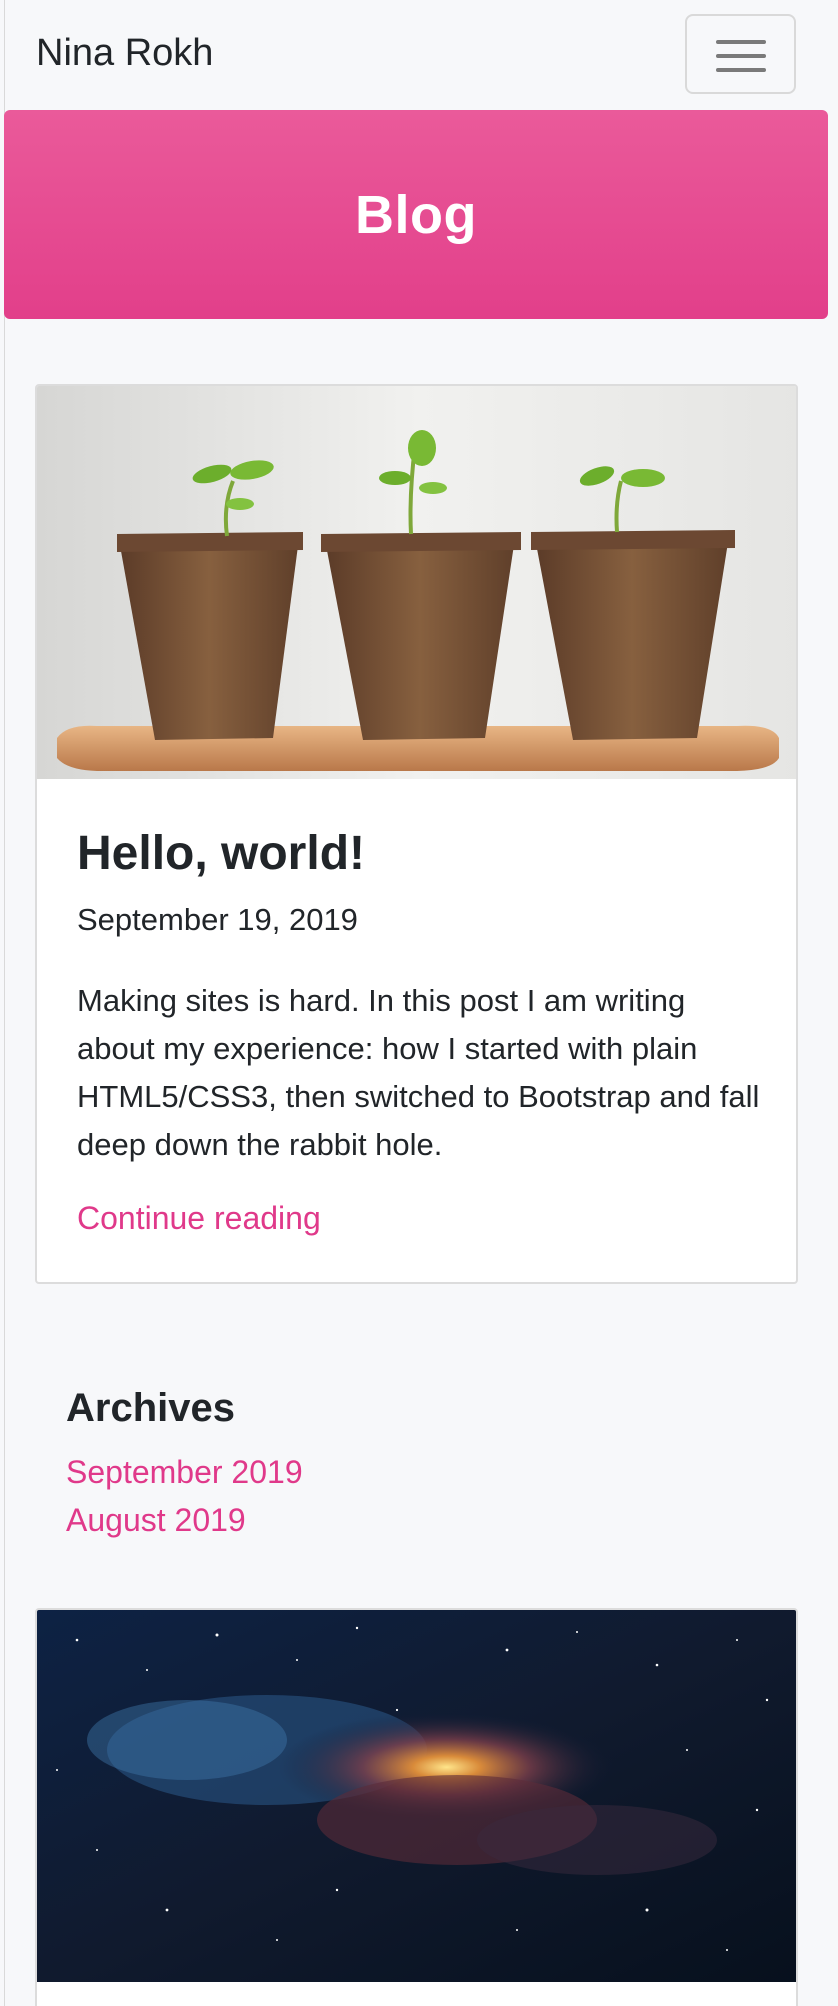  Describe the element at coordinates (740, 54) in the screenshot. I see `menu-toggle-button` at that location.